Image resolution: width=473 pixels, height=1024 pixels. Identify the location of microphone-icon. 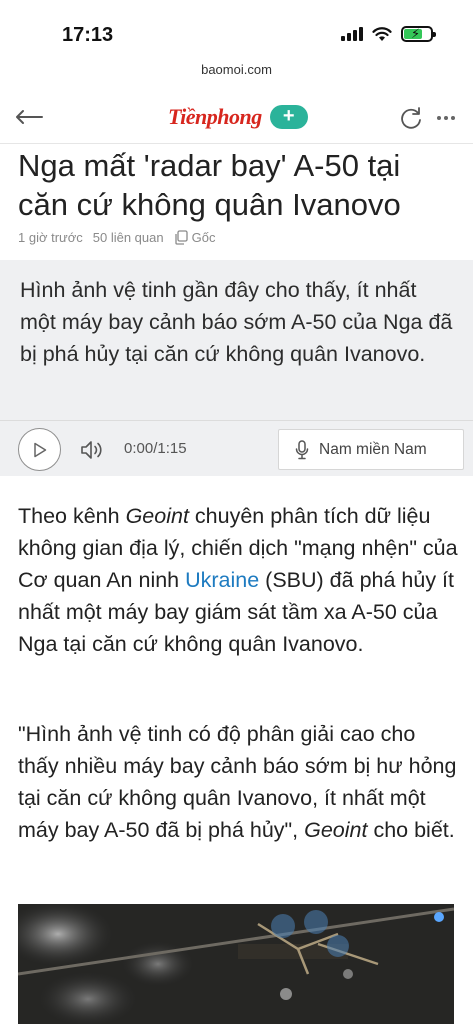
(302, 449).